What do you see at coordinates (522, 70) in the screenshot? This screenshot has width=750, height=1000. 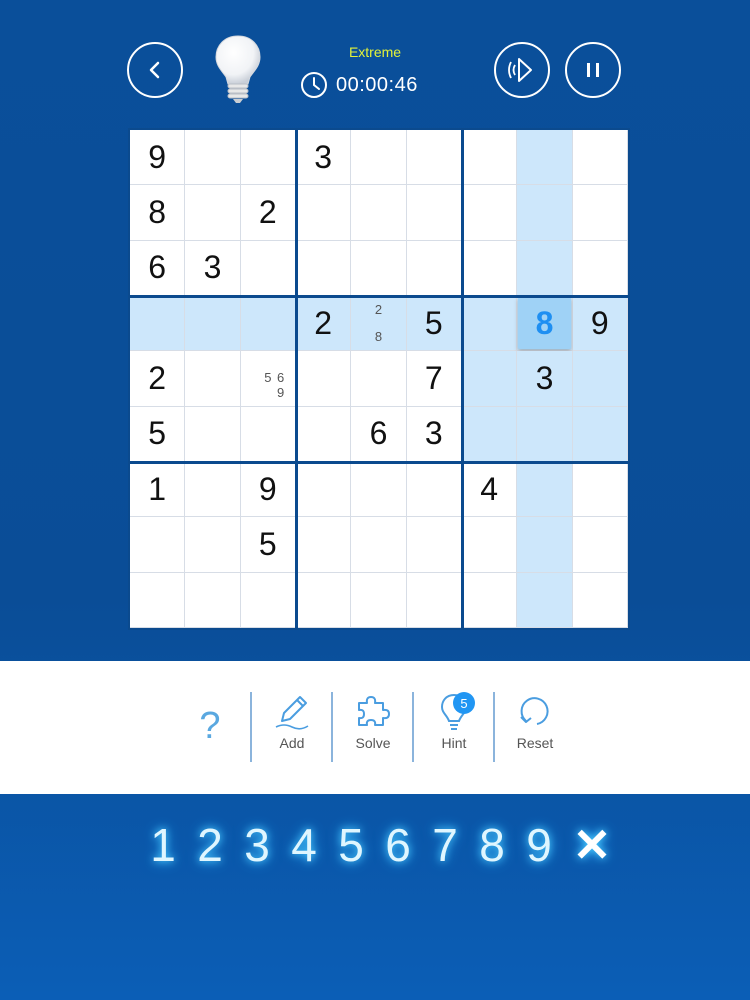 I see `sound-button` at bounding box center [522, 70].